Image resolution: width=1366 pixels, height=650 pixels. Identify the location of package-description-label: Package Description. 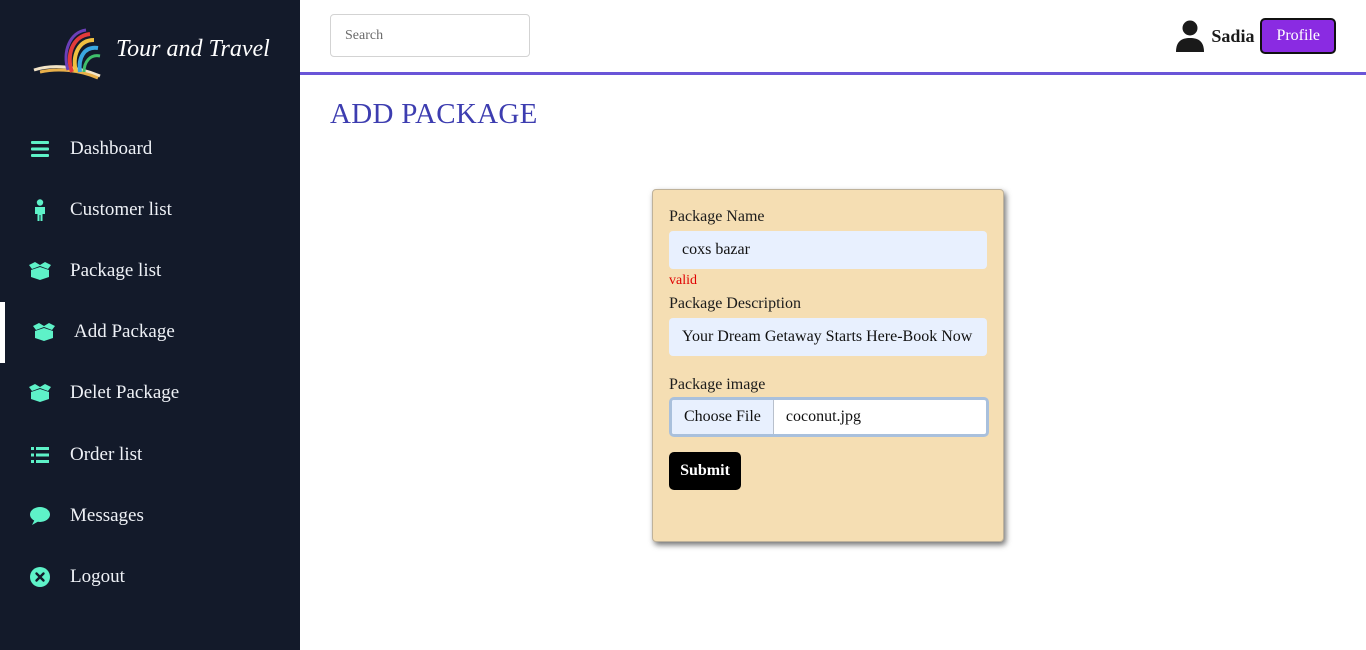
(735, 303).